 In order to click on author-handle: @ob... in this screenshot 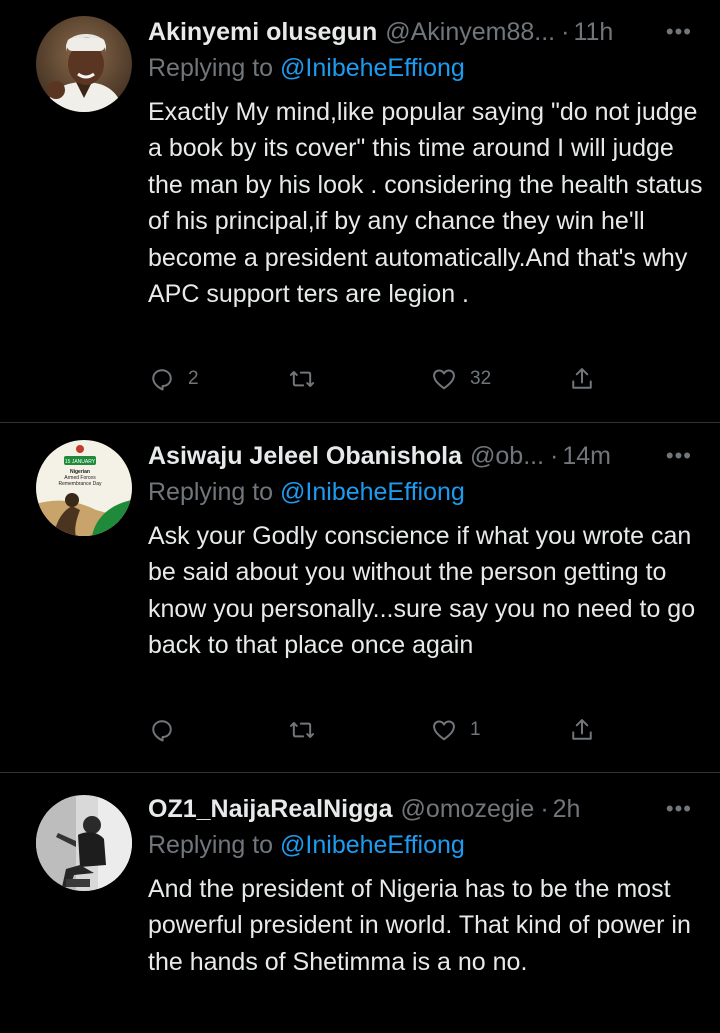, I will do `click(507, 456)`.